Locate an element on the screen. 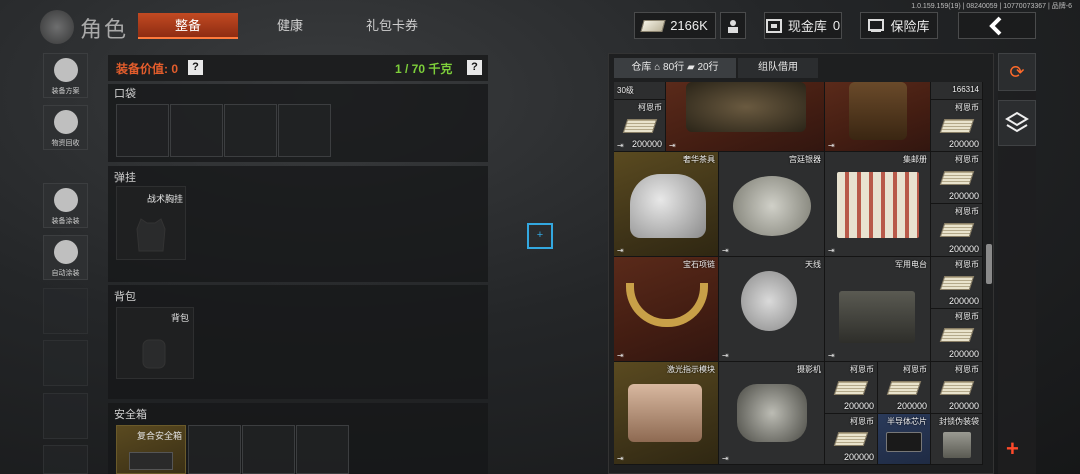 The width and height of the screenshot is (1080, 474). cash-icon is located at coordinates (653, 25).